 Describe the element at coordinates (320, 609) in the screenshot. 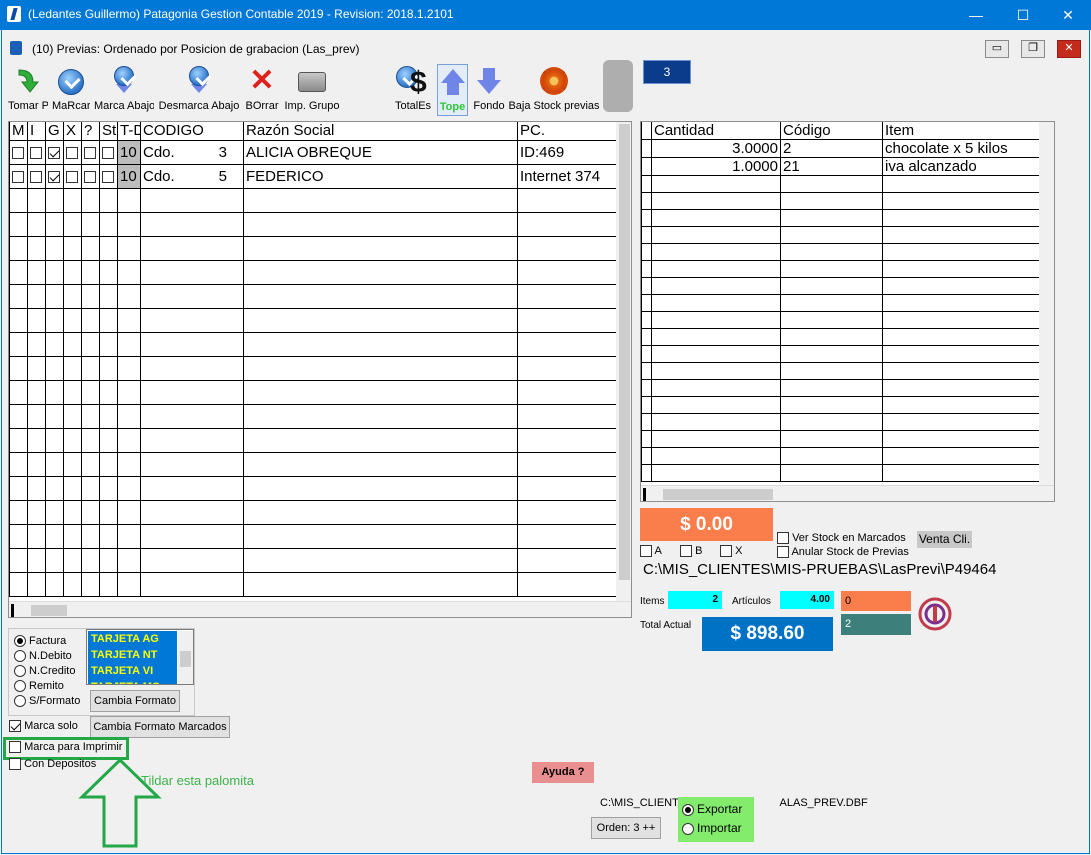

I see `previas-horizontal-scrollbar` at that location.